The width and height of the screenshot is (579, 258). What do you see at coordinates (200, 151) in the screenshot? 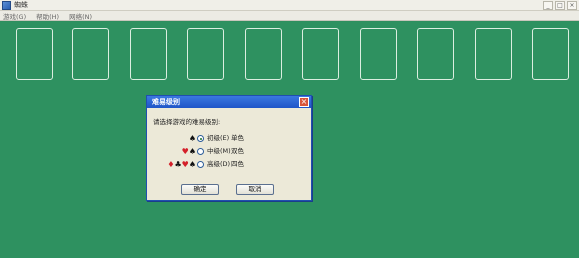
I see `radio-intermediate` at bounding box center [200, 151].